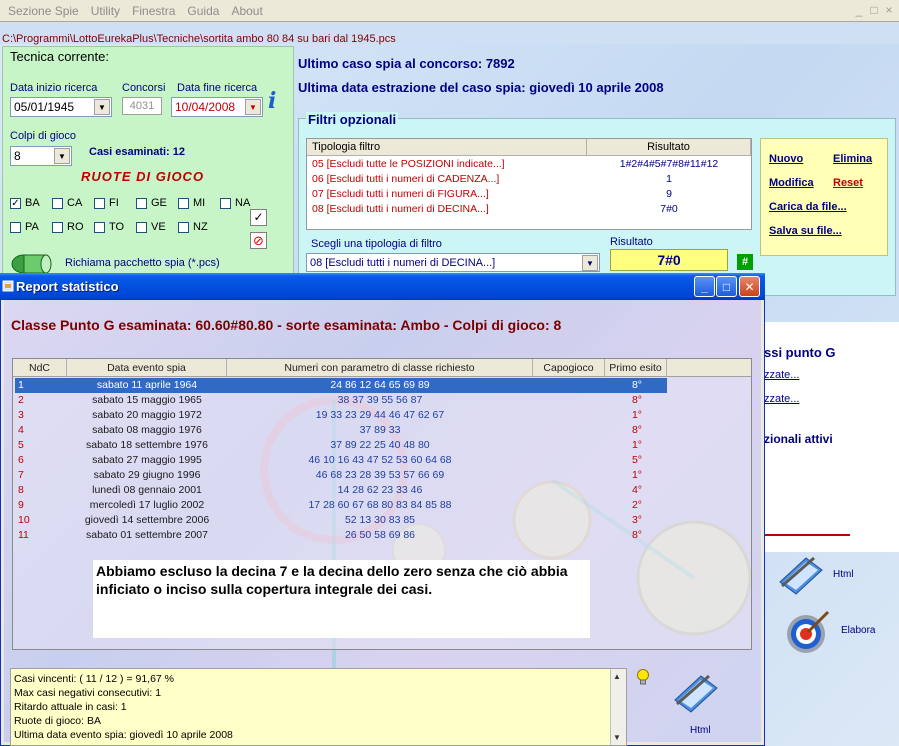  I want to click on ruota-checkbox-to: TO, so click(109, 227).